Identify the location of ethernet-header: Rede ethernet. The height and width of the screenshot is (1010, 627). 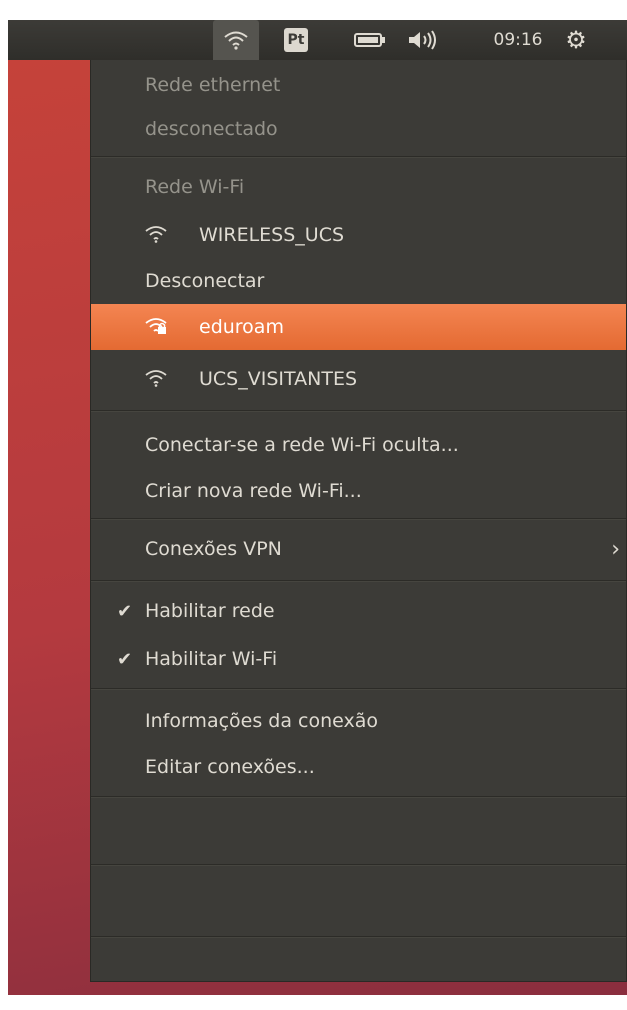
(213, 85).